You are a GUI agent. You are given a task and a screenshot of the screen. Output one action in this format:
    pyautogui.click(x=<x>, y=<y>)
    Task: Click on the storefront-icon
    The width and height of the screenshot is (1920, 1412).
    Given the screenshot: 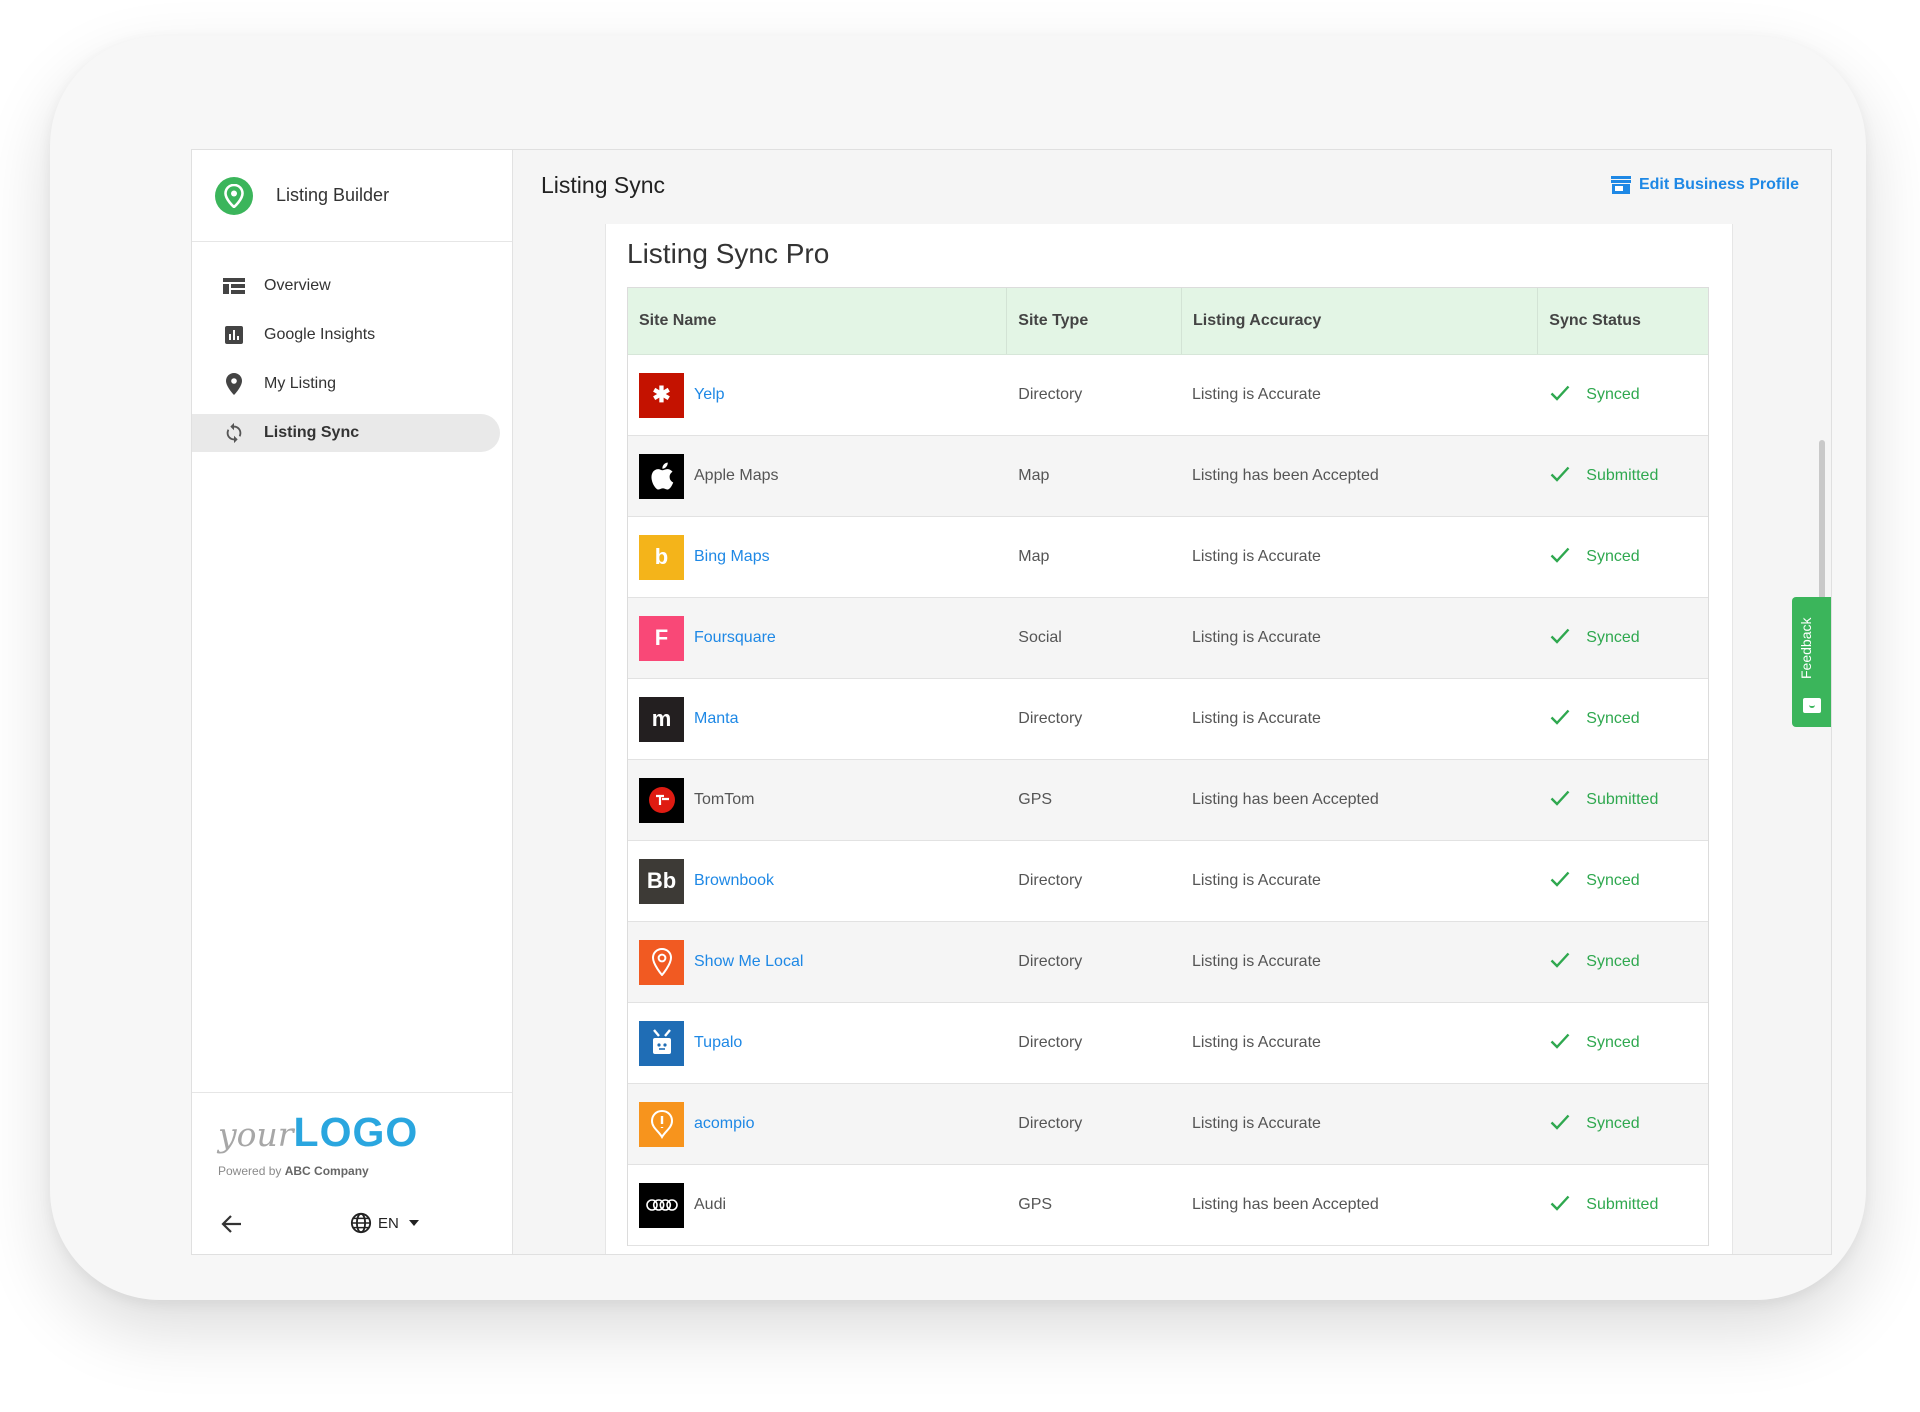 What is the action you would take?
    pyautogui.click(x=1620, y=185)
    